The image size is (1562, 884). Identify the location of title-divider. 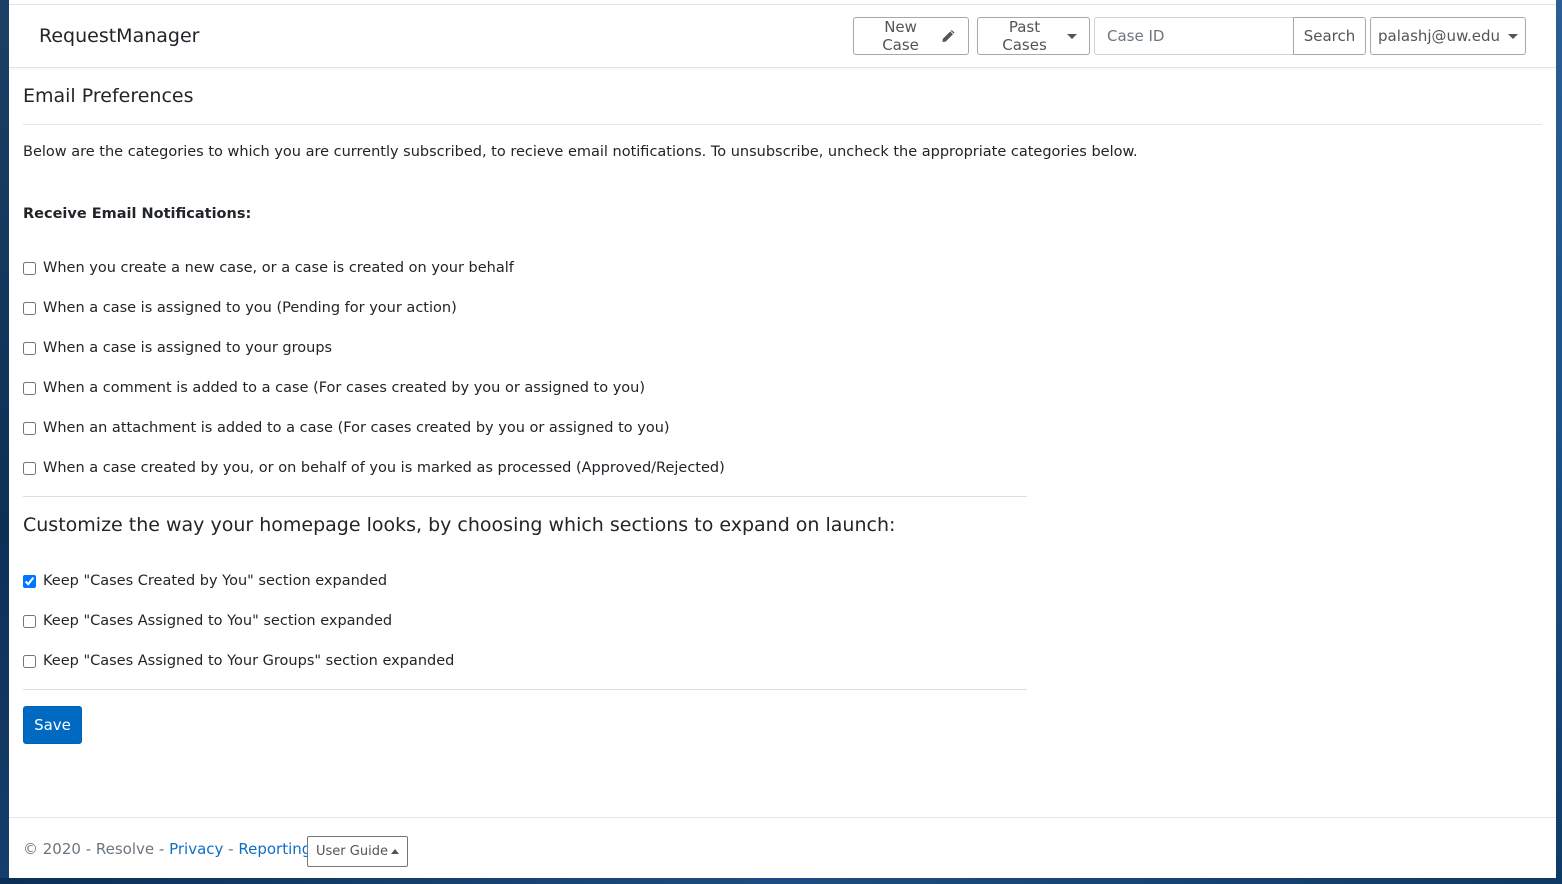
(782, 124).